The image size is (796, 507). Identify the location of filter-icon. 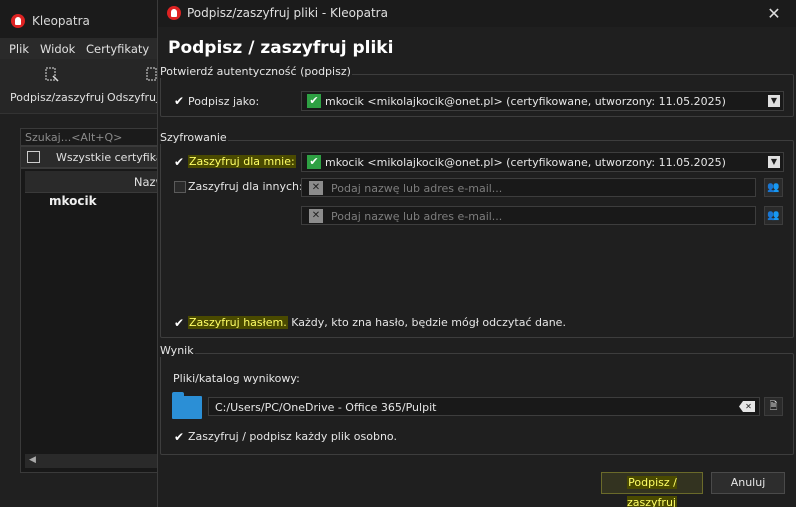
(33, 157).